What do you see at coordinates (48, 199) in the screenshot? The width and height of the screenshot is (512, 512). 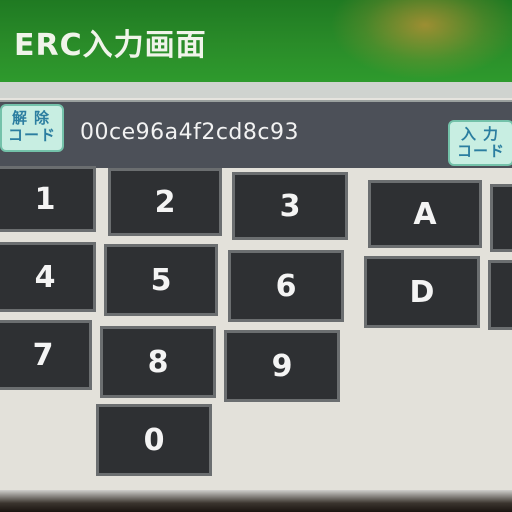 I see `key-1: 1` at bounding box center [48, 199].